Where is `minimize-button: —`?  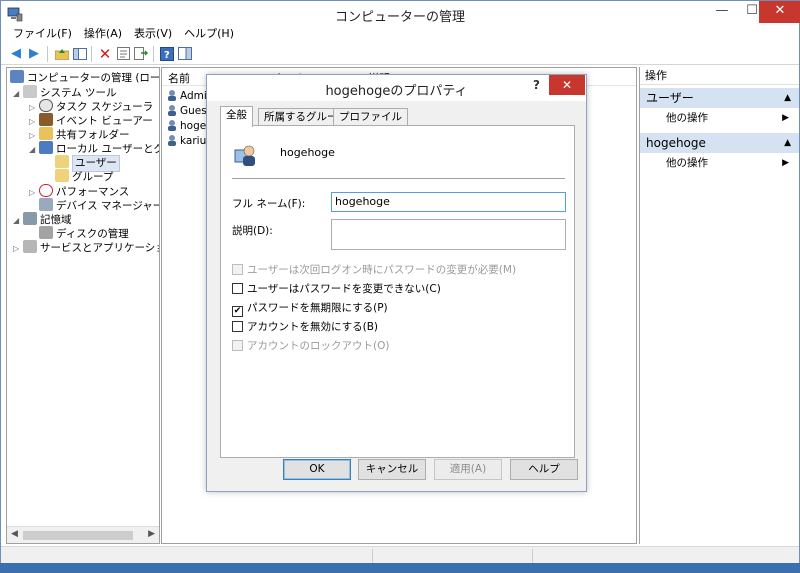
minimize-button: — is located at coordinates (722, 12).